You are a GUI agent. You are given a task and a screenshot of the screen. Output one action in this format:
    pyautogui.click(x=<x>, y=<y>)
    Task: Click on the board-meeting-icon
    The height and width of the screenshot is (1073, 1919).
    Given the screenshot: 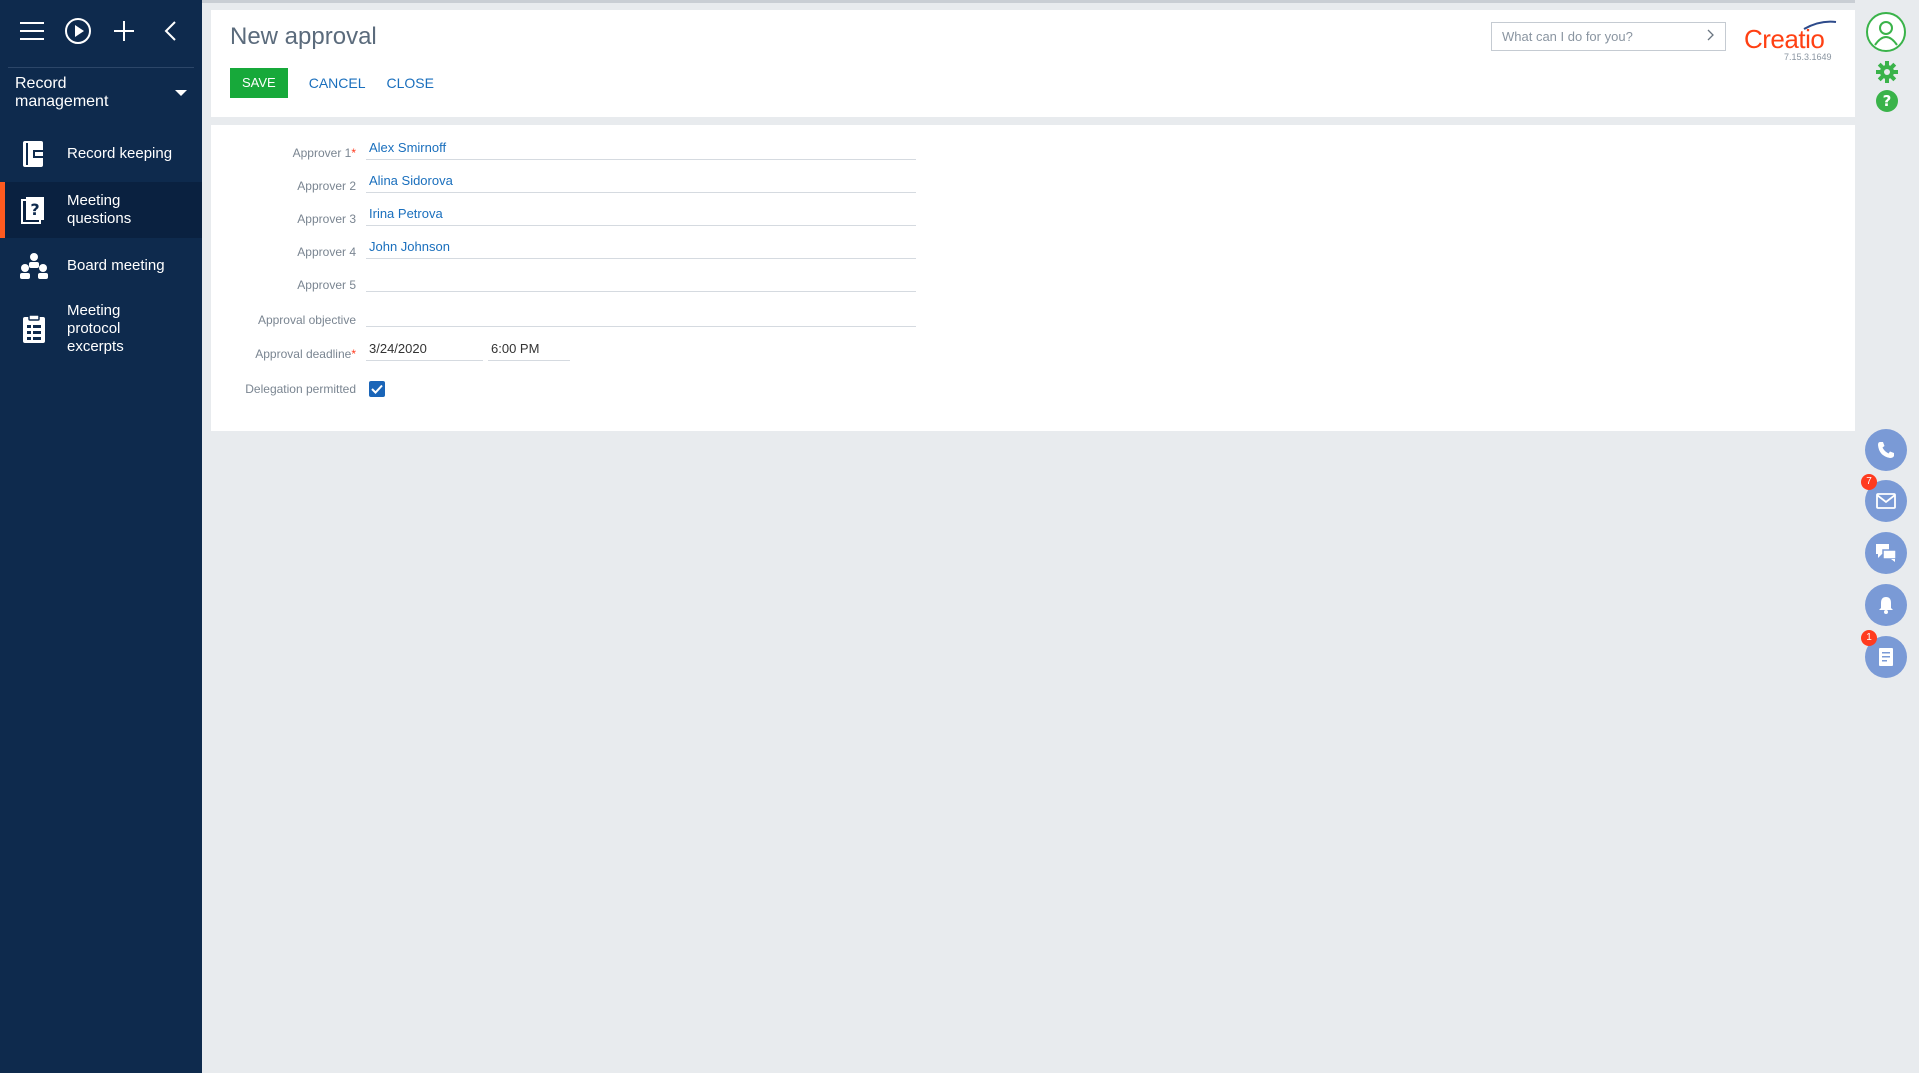 What is the action you would take?
    pyautogui.click(x=34, y=266)
    